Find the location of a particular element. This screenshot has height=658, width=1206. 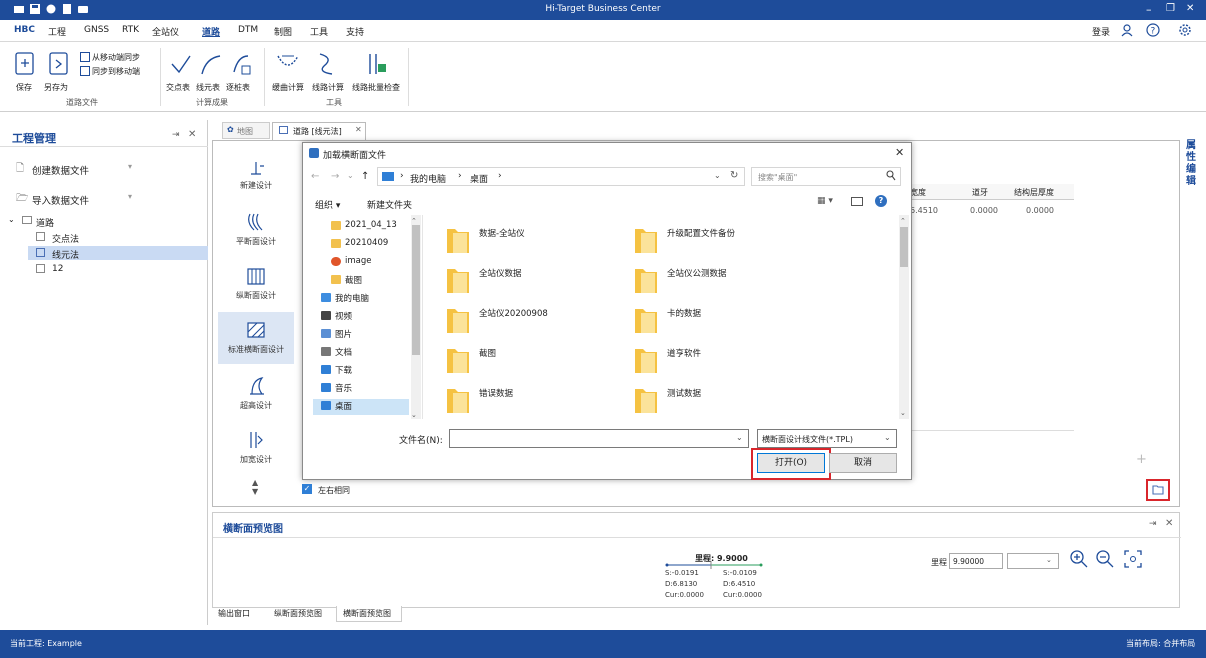

menu-project: 工程 is located at coordinates (57, 31).